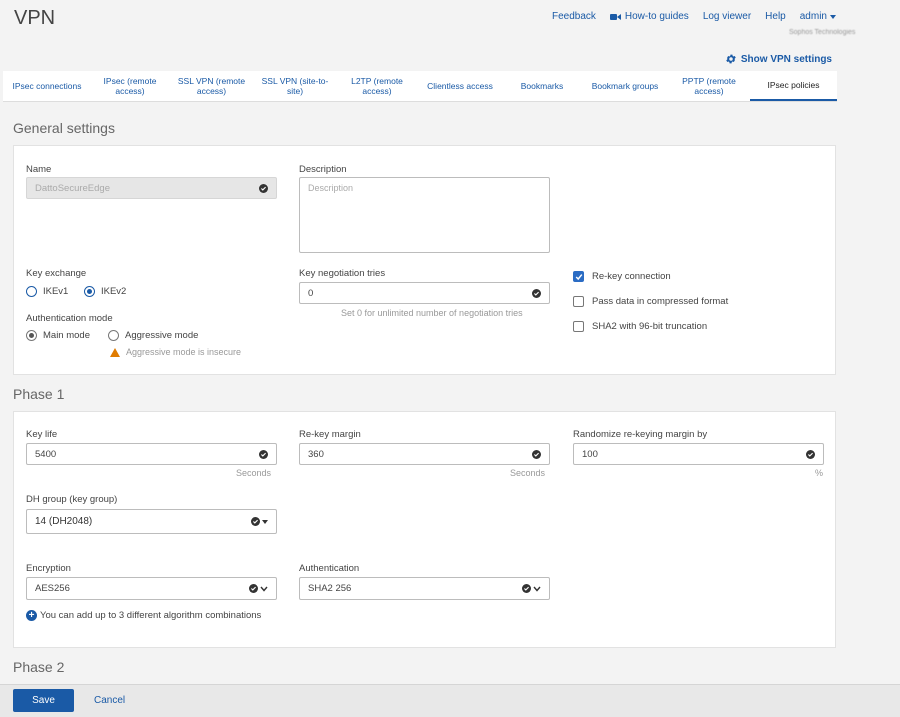  I want to click on name-field: DattoSecureEdge, so click(151, 188).